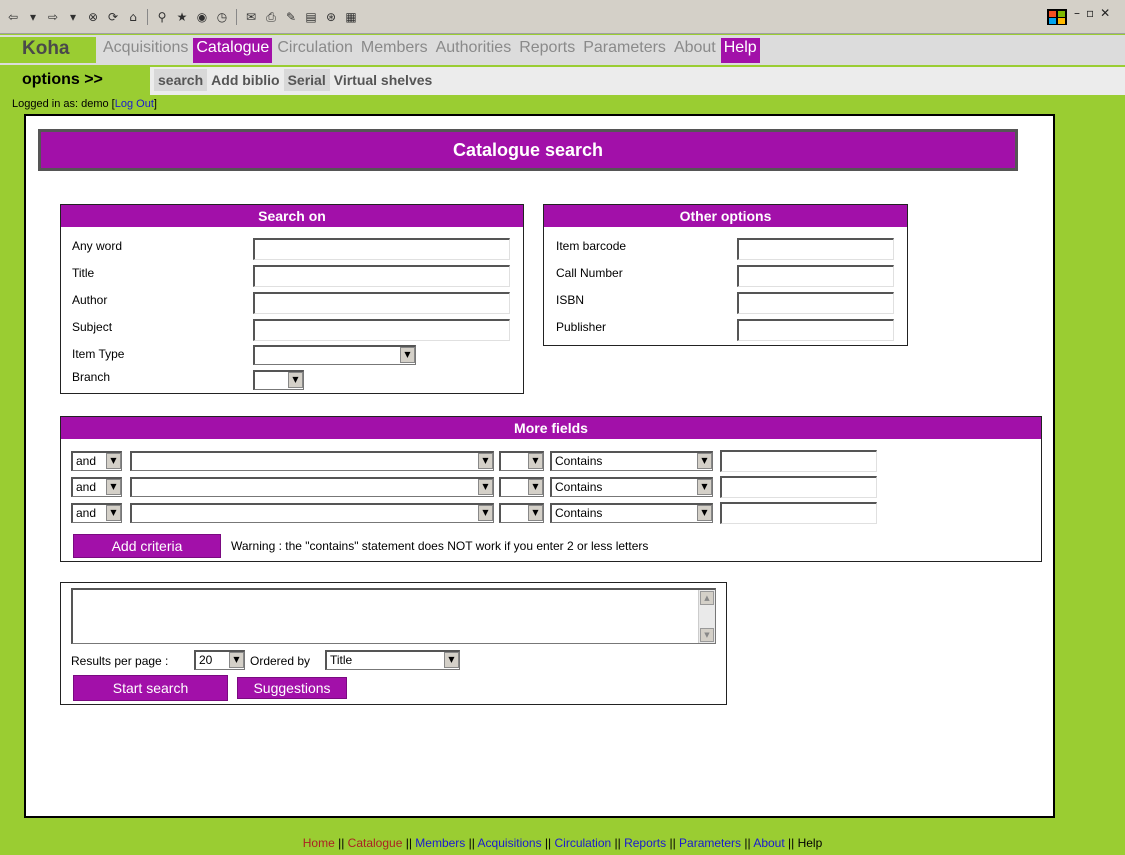  I want to click on menu-item-members: Members, so click(394, 50).